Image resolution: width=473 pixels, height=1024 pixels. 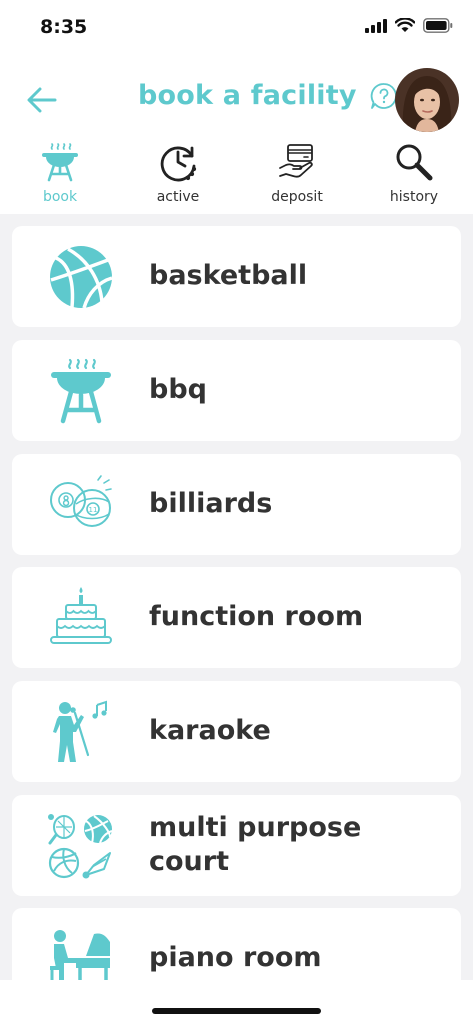 I want to click on facility-card-billiards: 11 billiards, so click(x=236, y=504).